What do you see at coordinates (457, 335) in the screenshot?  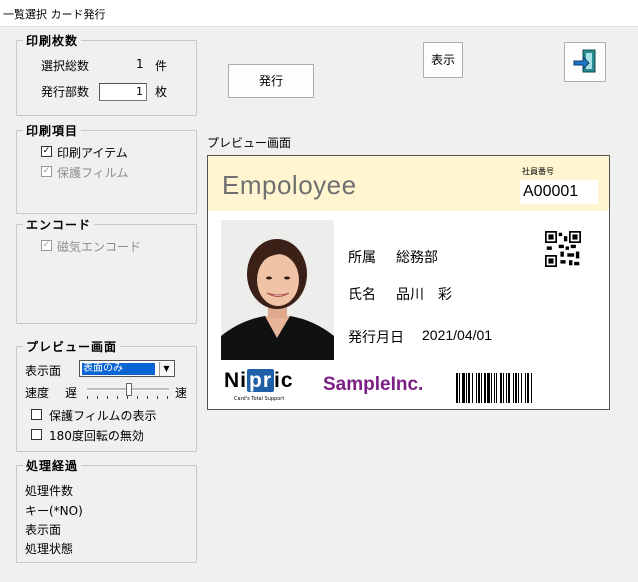 I see `issue-date-value: 2021/04/01` at bounding box center [457, 335].